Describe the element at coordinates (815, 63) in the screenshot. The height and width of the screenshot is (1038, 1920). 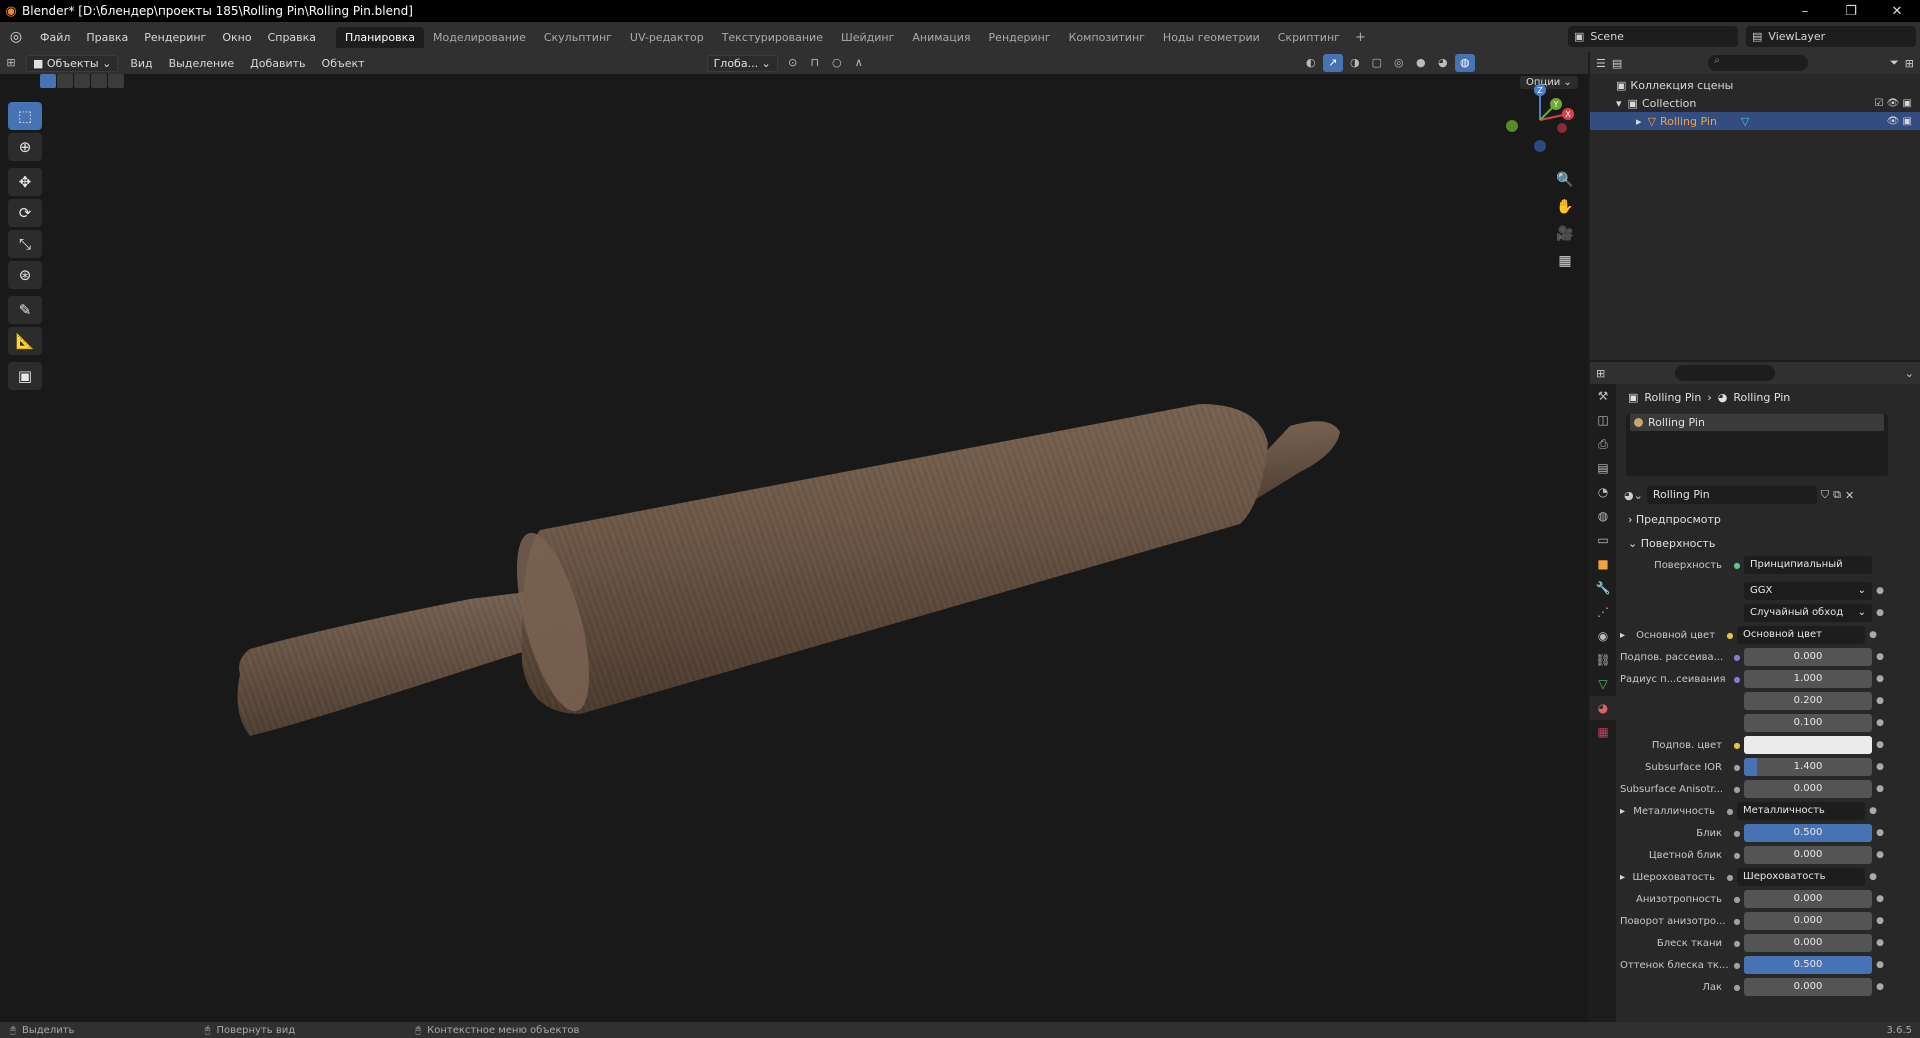
I see `snap-icon: ⊓` at that location.